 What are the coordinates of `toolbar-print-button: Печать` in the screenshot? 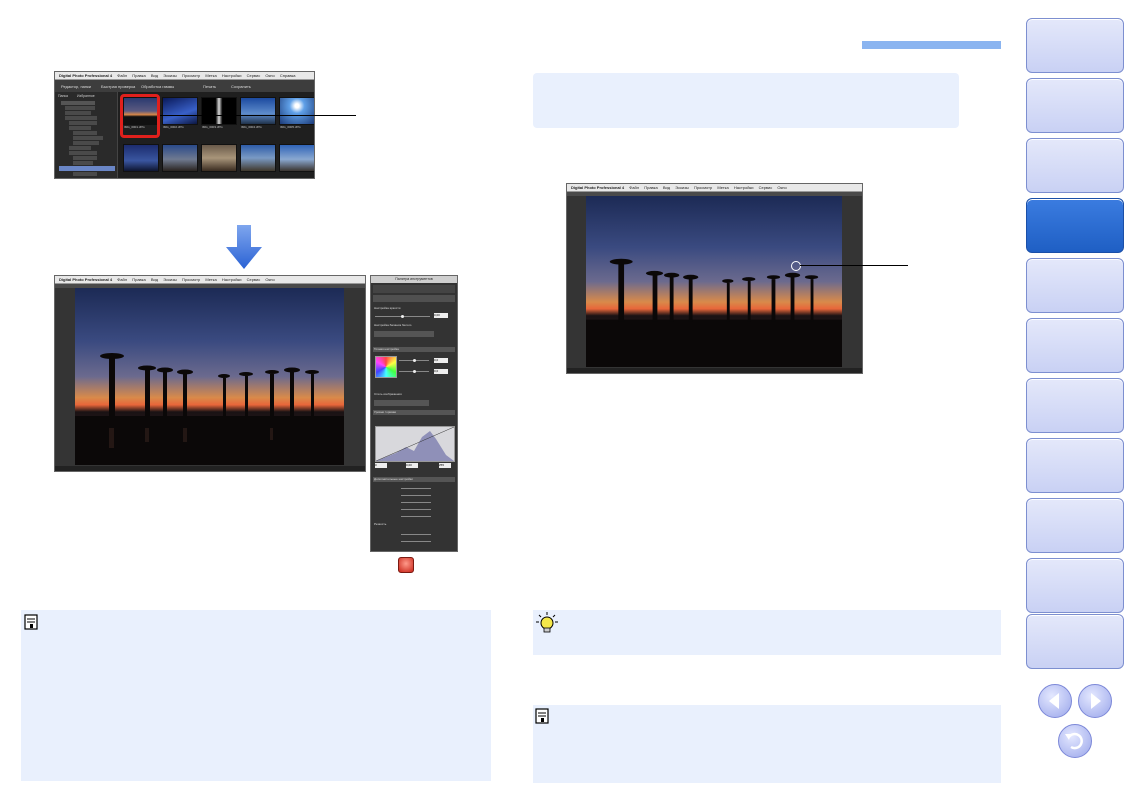 It's located at (209, 86).